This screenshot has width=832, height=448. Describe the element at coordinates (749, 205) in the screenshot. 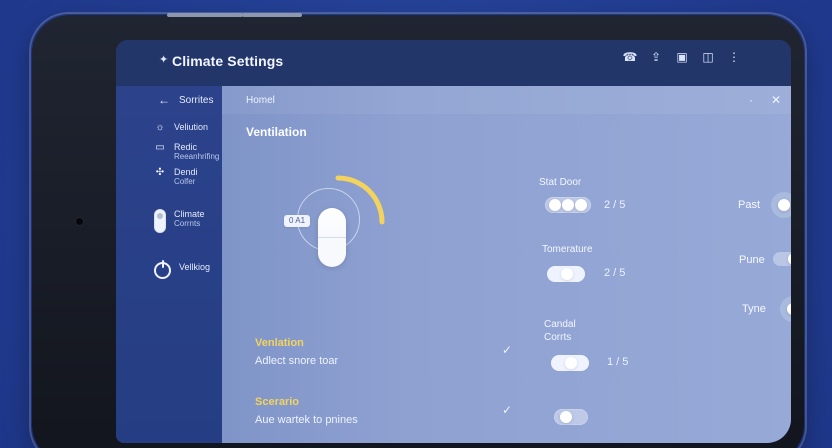

I see `past-option-label: Past` at that location.